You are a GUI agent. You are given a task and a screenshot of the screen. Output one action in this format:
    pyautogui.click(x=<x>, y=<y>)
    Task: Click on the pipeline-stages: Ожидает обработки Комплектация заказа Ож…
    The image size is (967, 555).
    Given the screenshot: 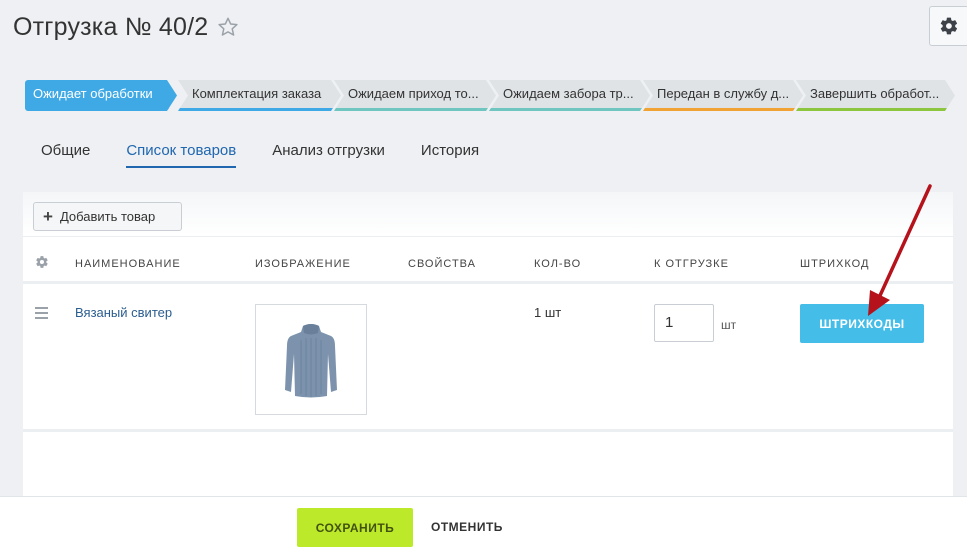 What is the action you would take?
    pyautogui.click(x=490, y=95)
    